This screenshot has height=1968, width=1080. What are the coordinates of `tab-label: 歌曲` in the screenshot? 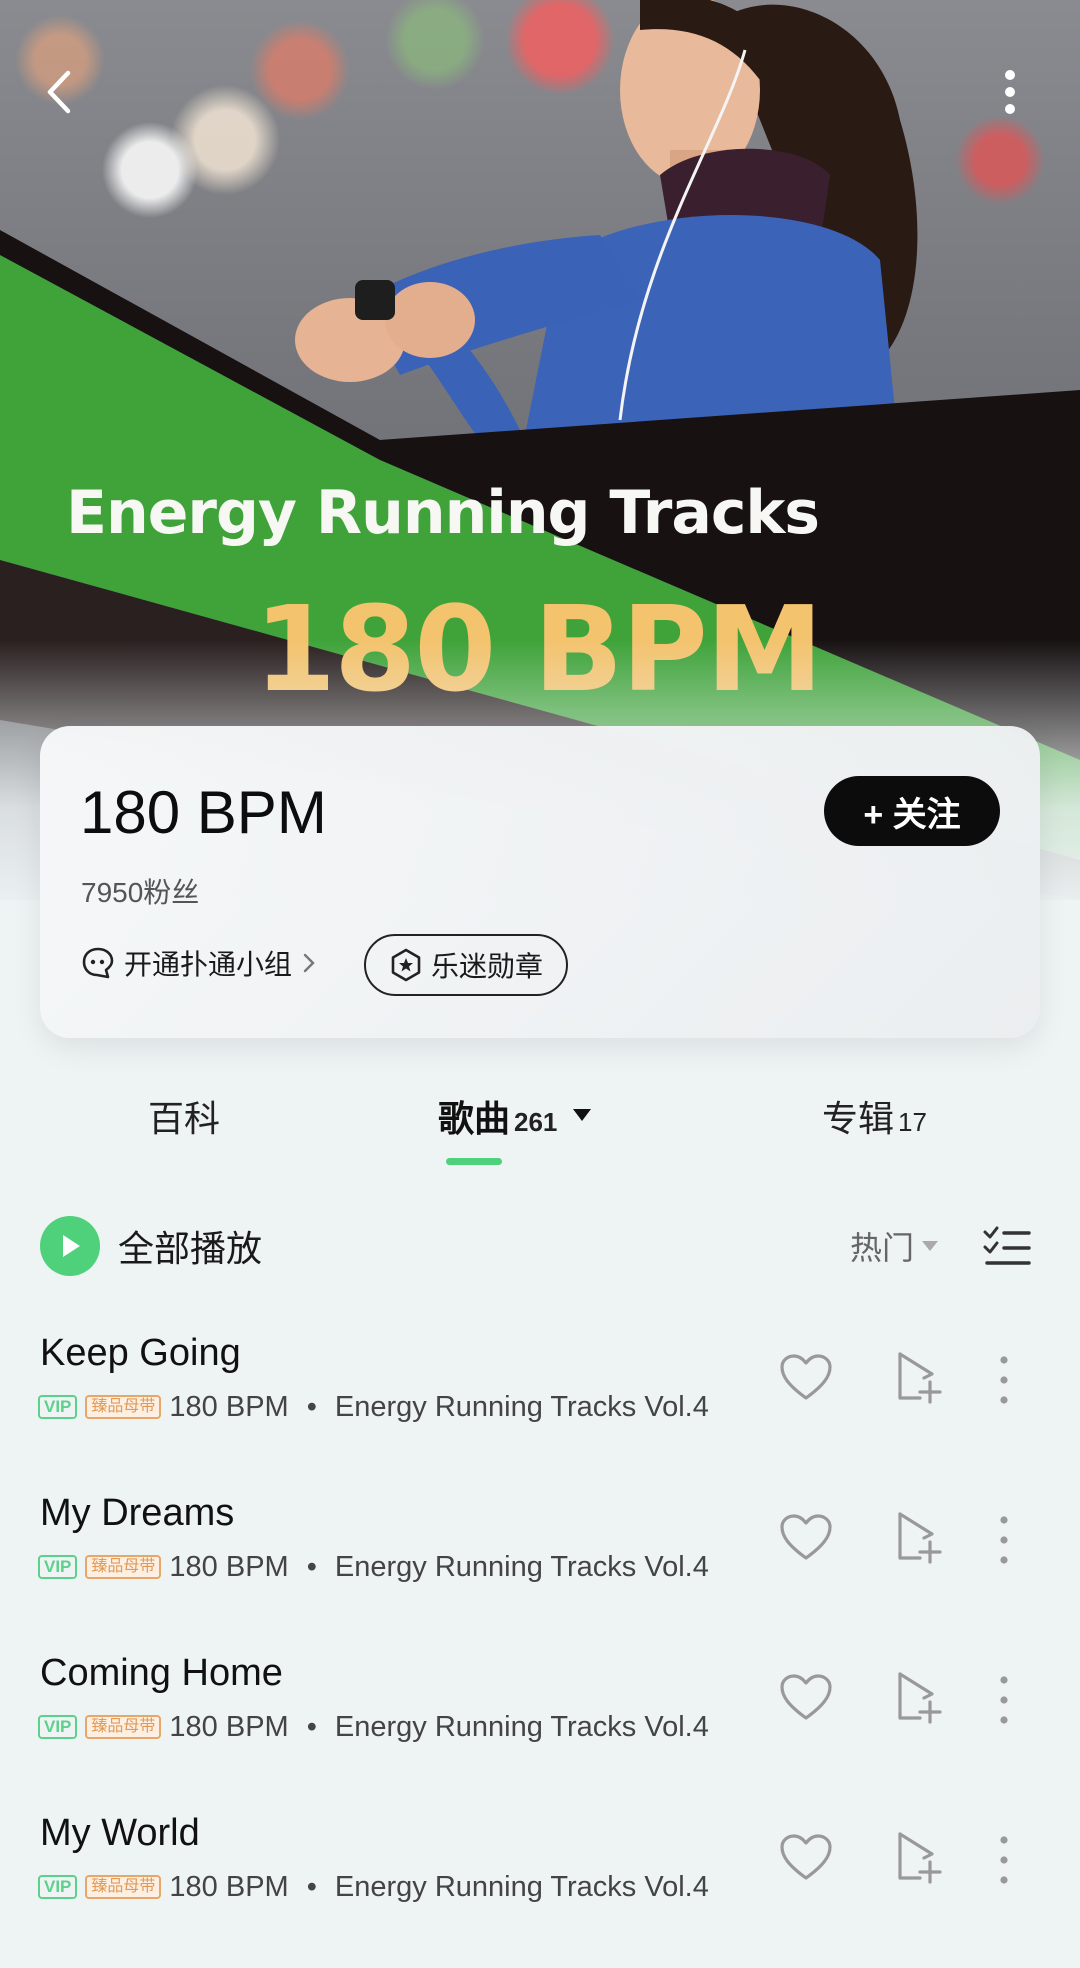 It's located at (474, 1118).